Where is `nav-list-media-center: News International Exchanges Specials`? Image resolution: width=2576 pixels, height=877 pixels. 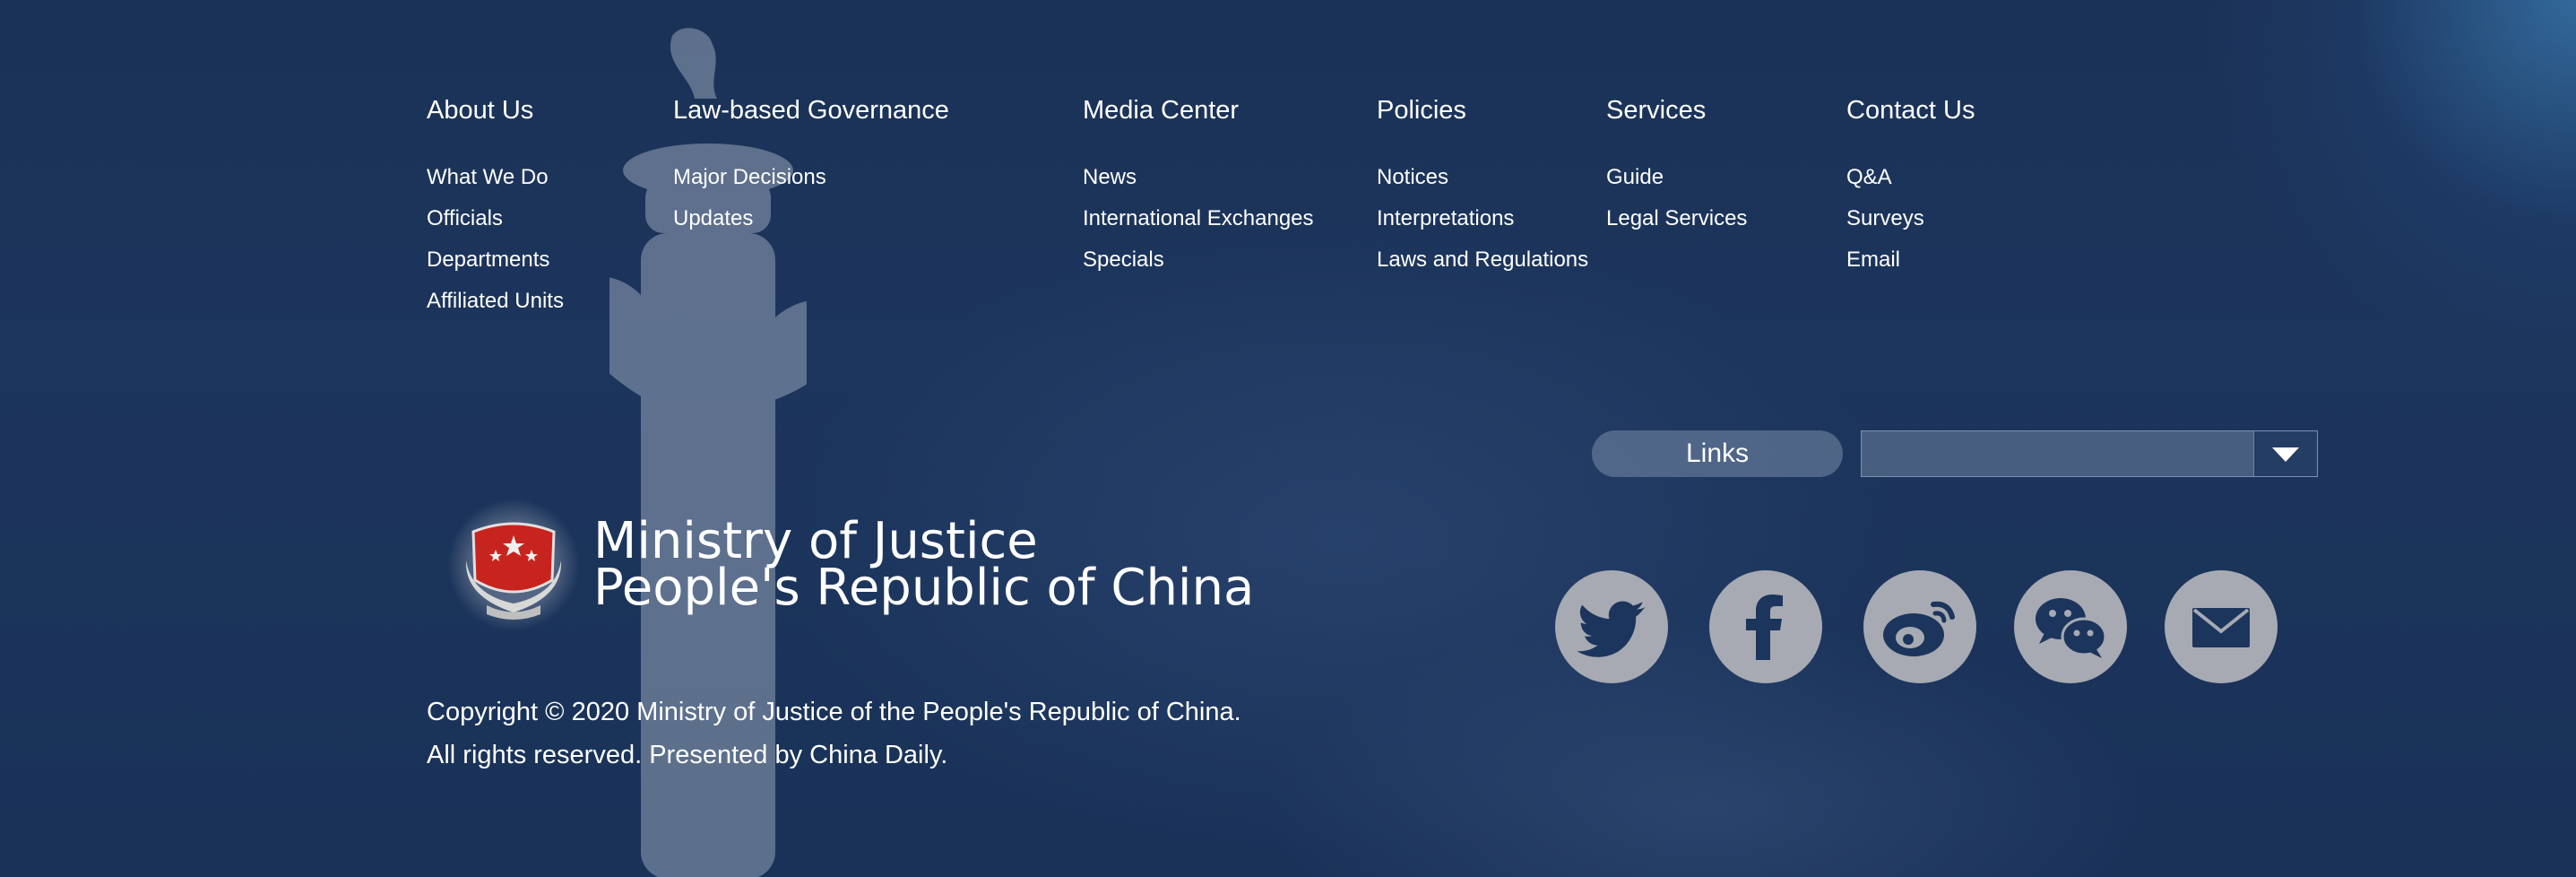
nav-list-media-center: News International Exchanges Specials is located at coordinates (1198, 219).